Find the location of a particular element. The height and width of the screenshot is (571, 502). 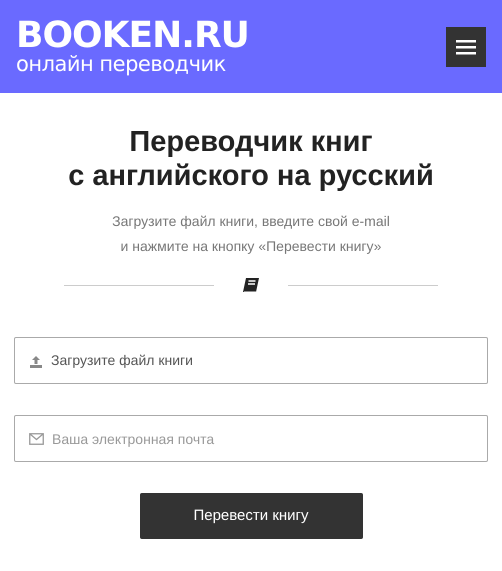

menu-button is located at coordinates (466, 46).